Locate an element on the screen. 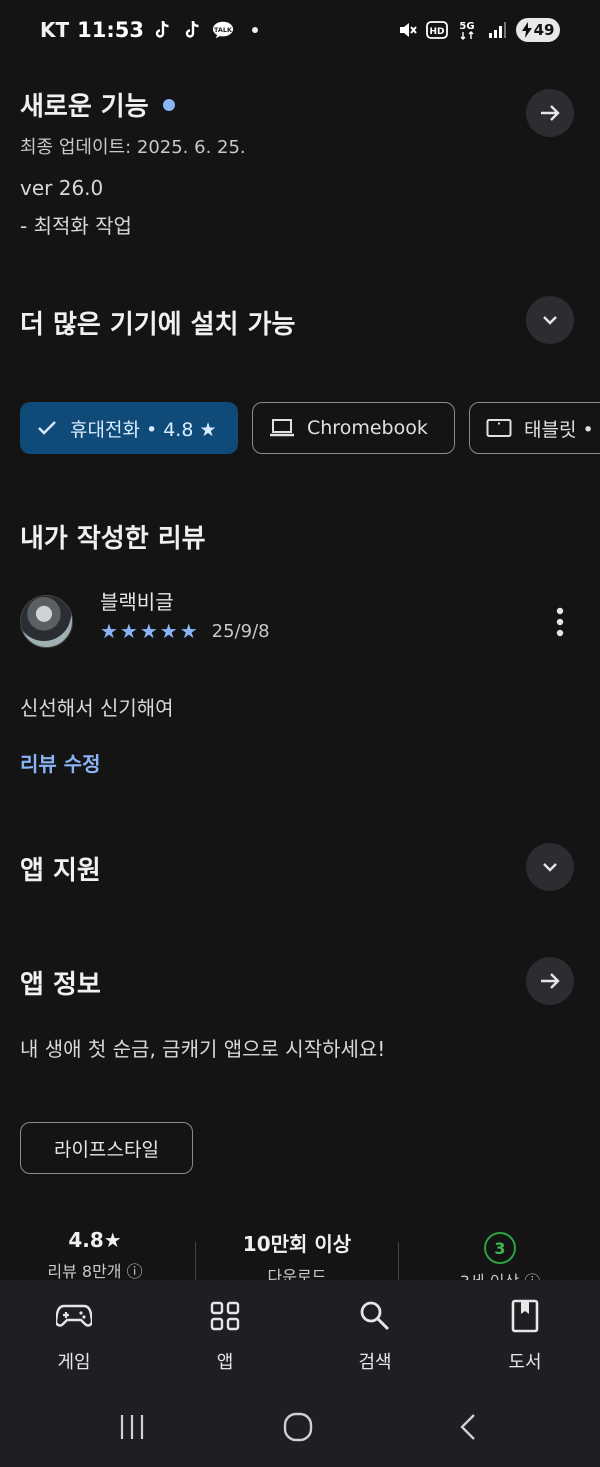  review-more-button is located at coordinates (560, 622).